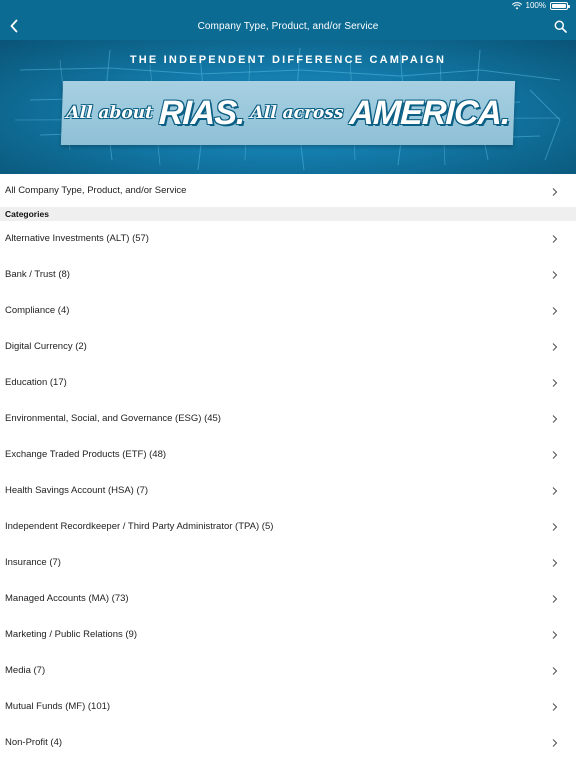  I want to click on list-item: Mutual Funds (MF) (101), so click(288, 707).